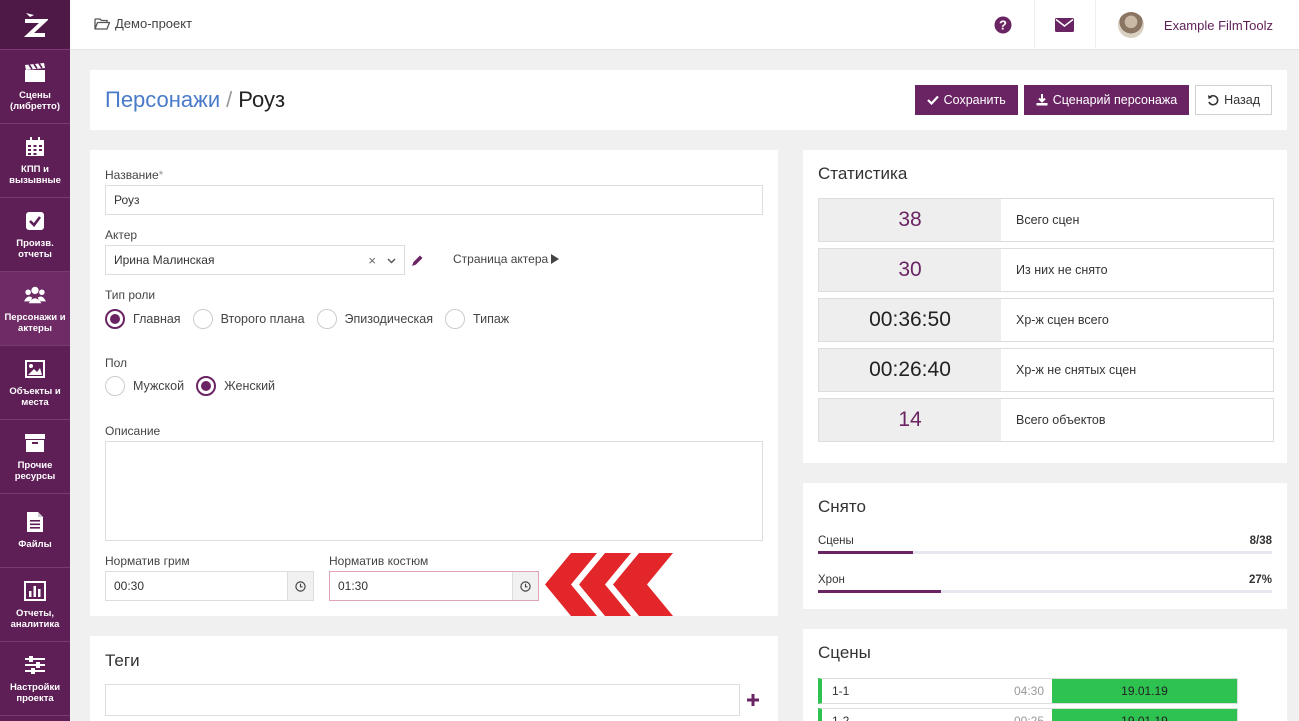 This screenshot has width=1299, height=721. Describe the element at coordinates (129, 586) in the screenshot. I see `makeup-norm-value: 00:30` at that location.